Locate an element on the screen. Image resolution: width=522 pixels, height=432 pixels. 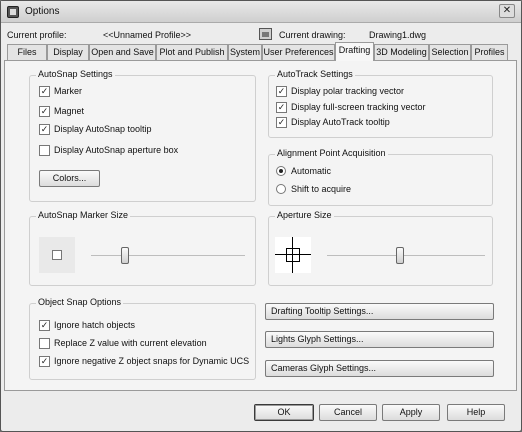
aperture-size-preview is located at coordinates (293, 255).